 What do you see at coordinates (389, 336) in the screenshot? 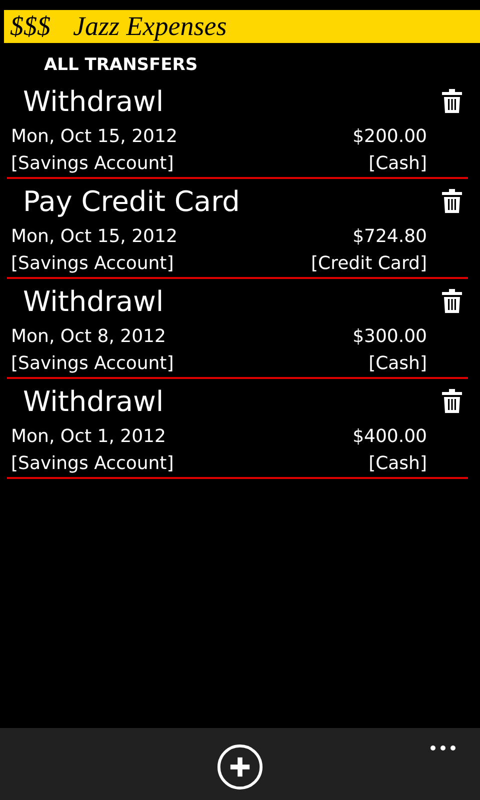
I see `transfer-amount: $300.00` at bounding box center [389, 336].